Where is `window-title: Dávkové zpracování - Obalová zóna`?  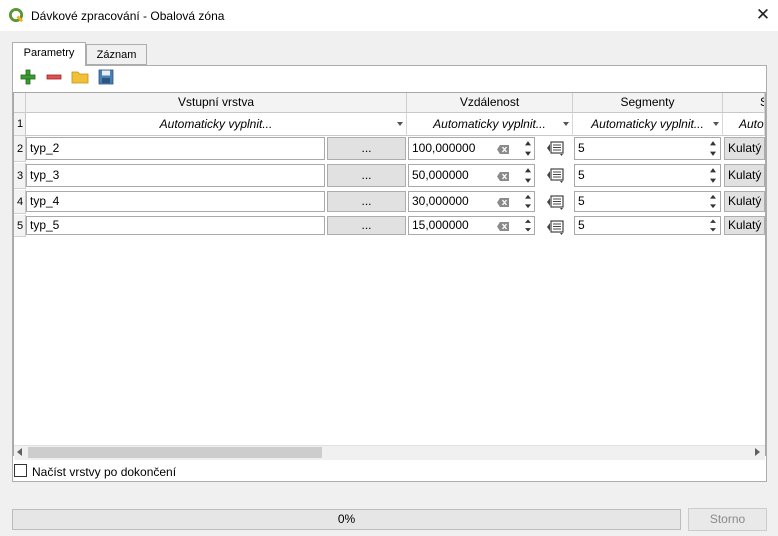 window-title: Dávkové zpracování - Obalová zóna is located at coordinates (128, 16).